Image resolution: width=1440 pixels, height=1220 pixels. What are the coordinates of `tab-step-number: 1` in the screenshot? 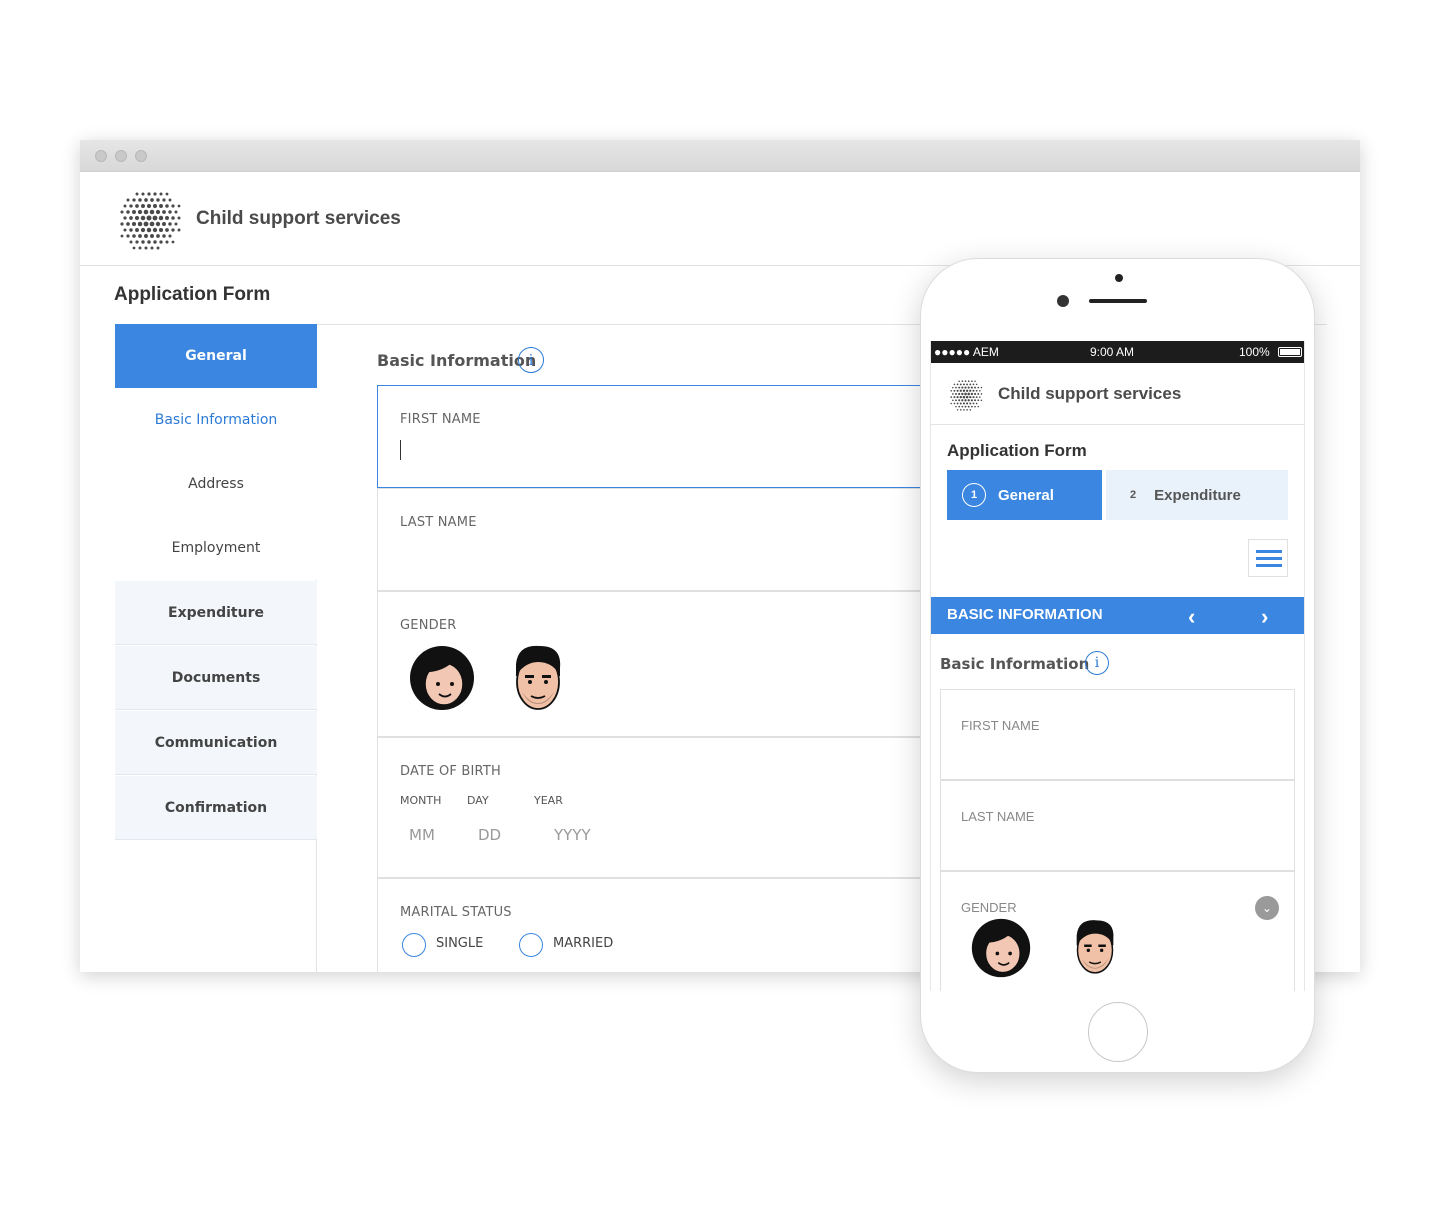 It's located at (974, 495).